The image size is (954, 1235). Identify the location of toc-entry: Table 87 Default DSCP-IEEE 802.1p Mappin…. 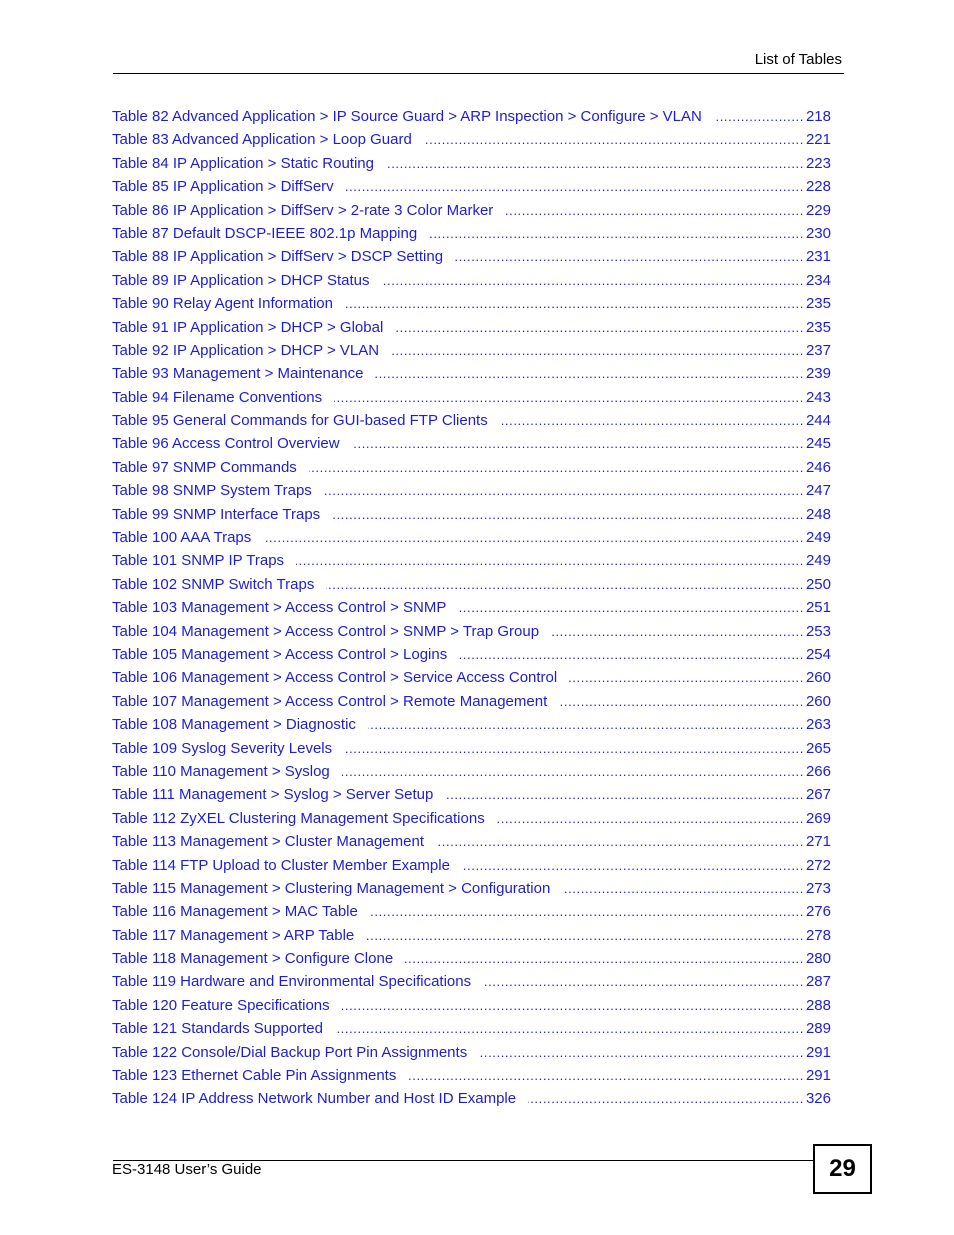
(471, 234).